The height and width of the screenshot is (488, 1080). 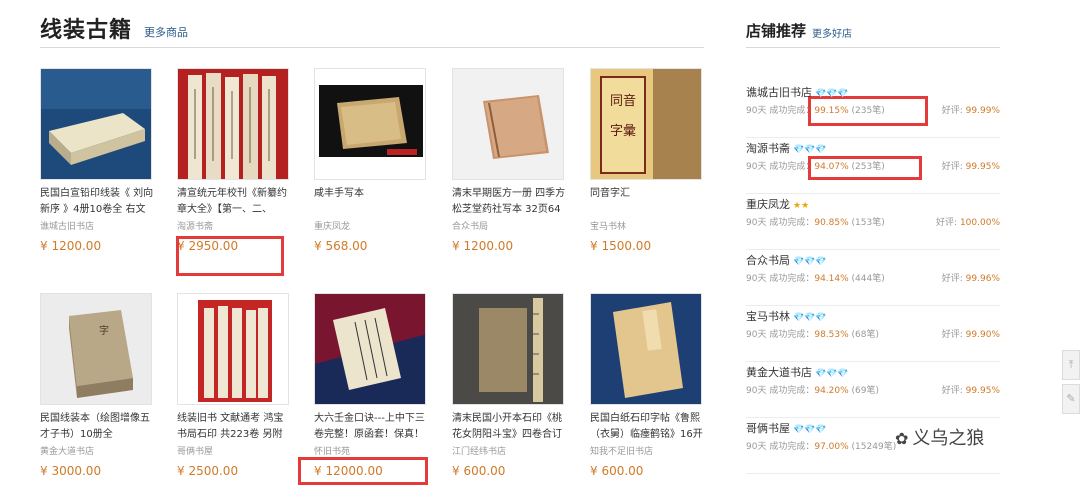 I want to click on product-title: 清末早期医方一册 四季方 松芝堂药社写本 32页64面, so click(x=509, y=202).